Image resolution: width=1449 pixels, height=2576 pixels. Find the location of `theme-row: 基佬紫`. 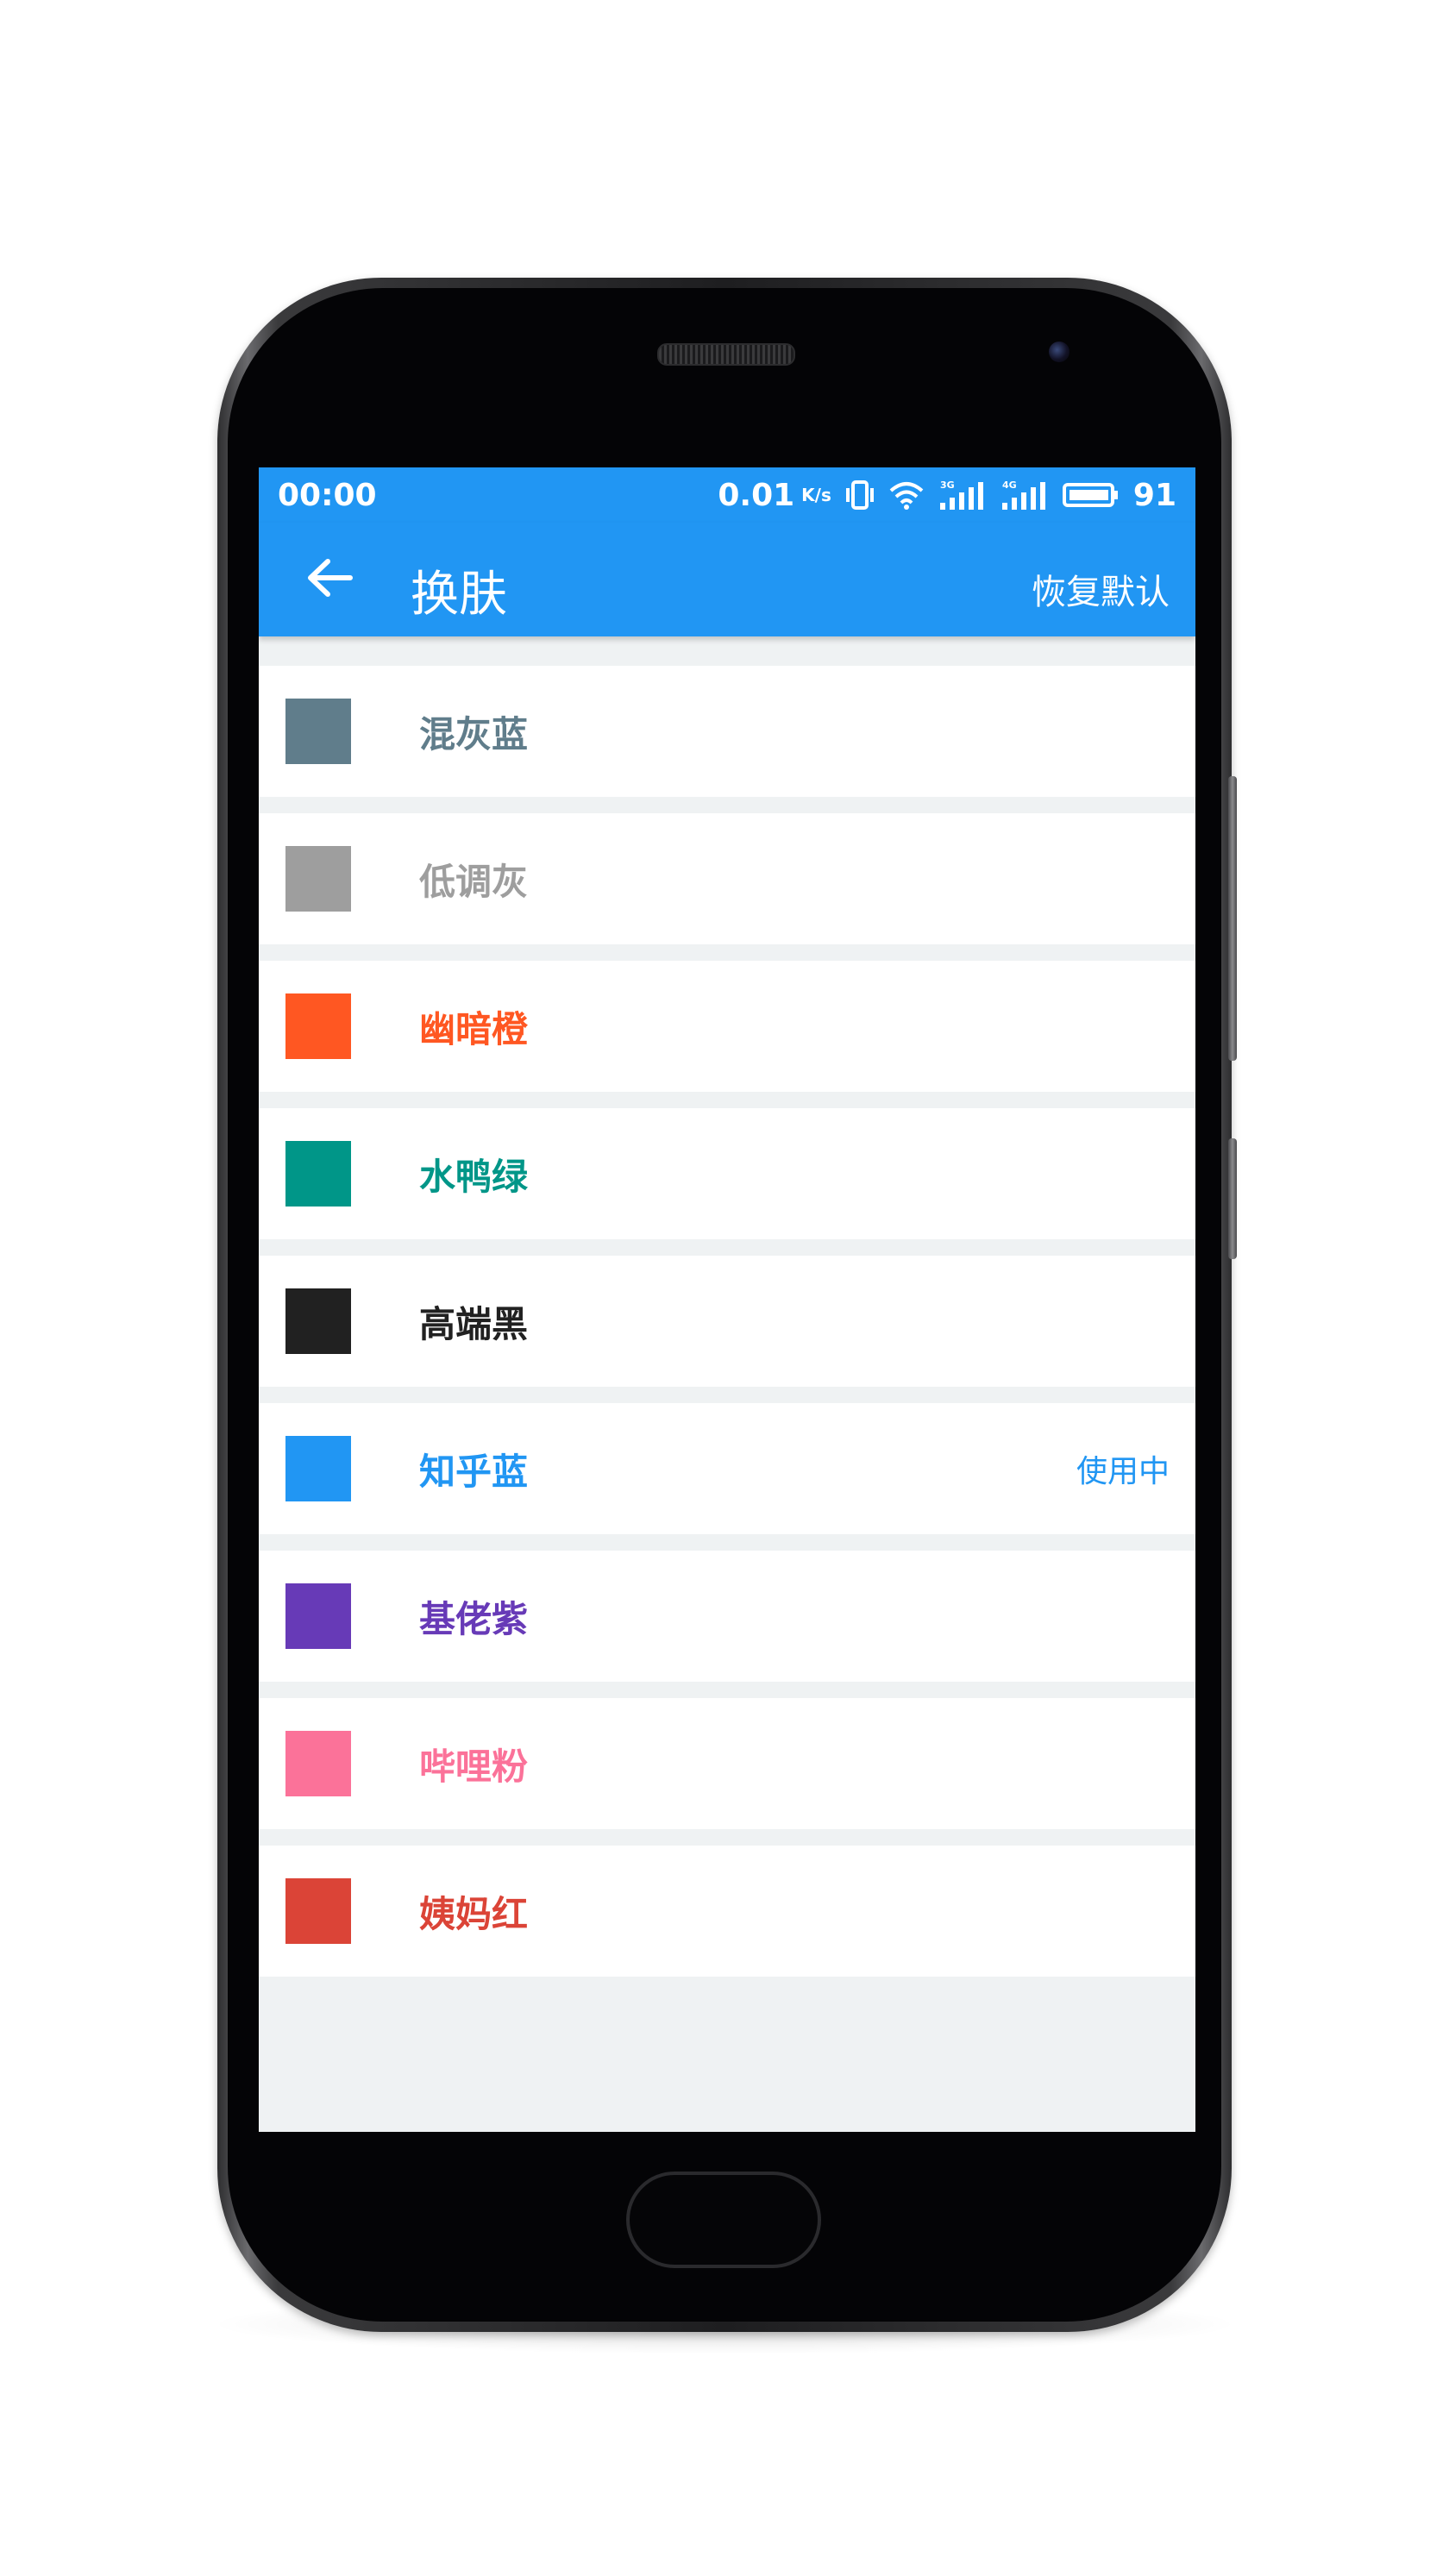

theme-row: 基佬紫 is located at coordinates (727, 1616).